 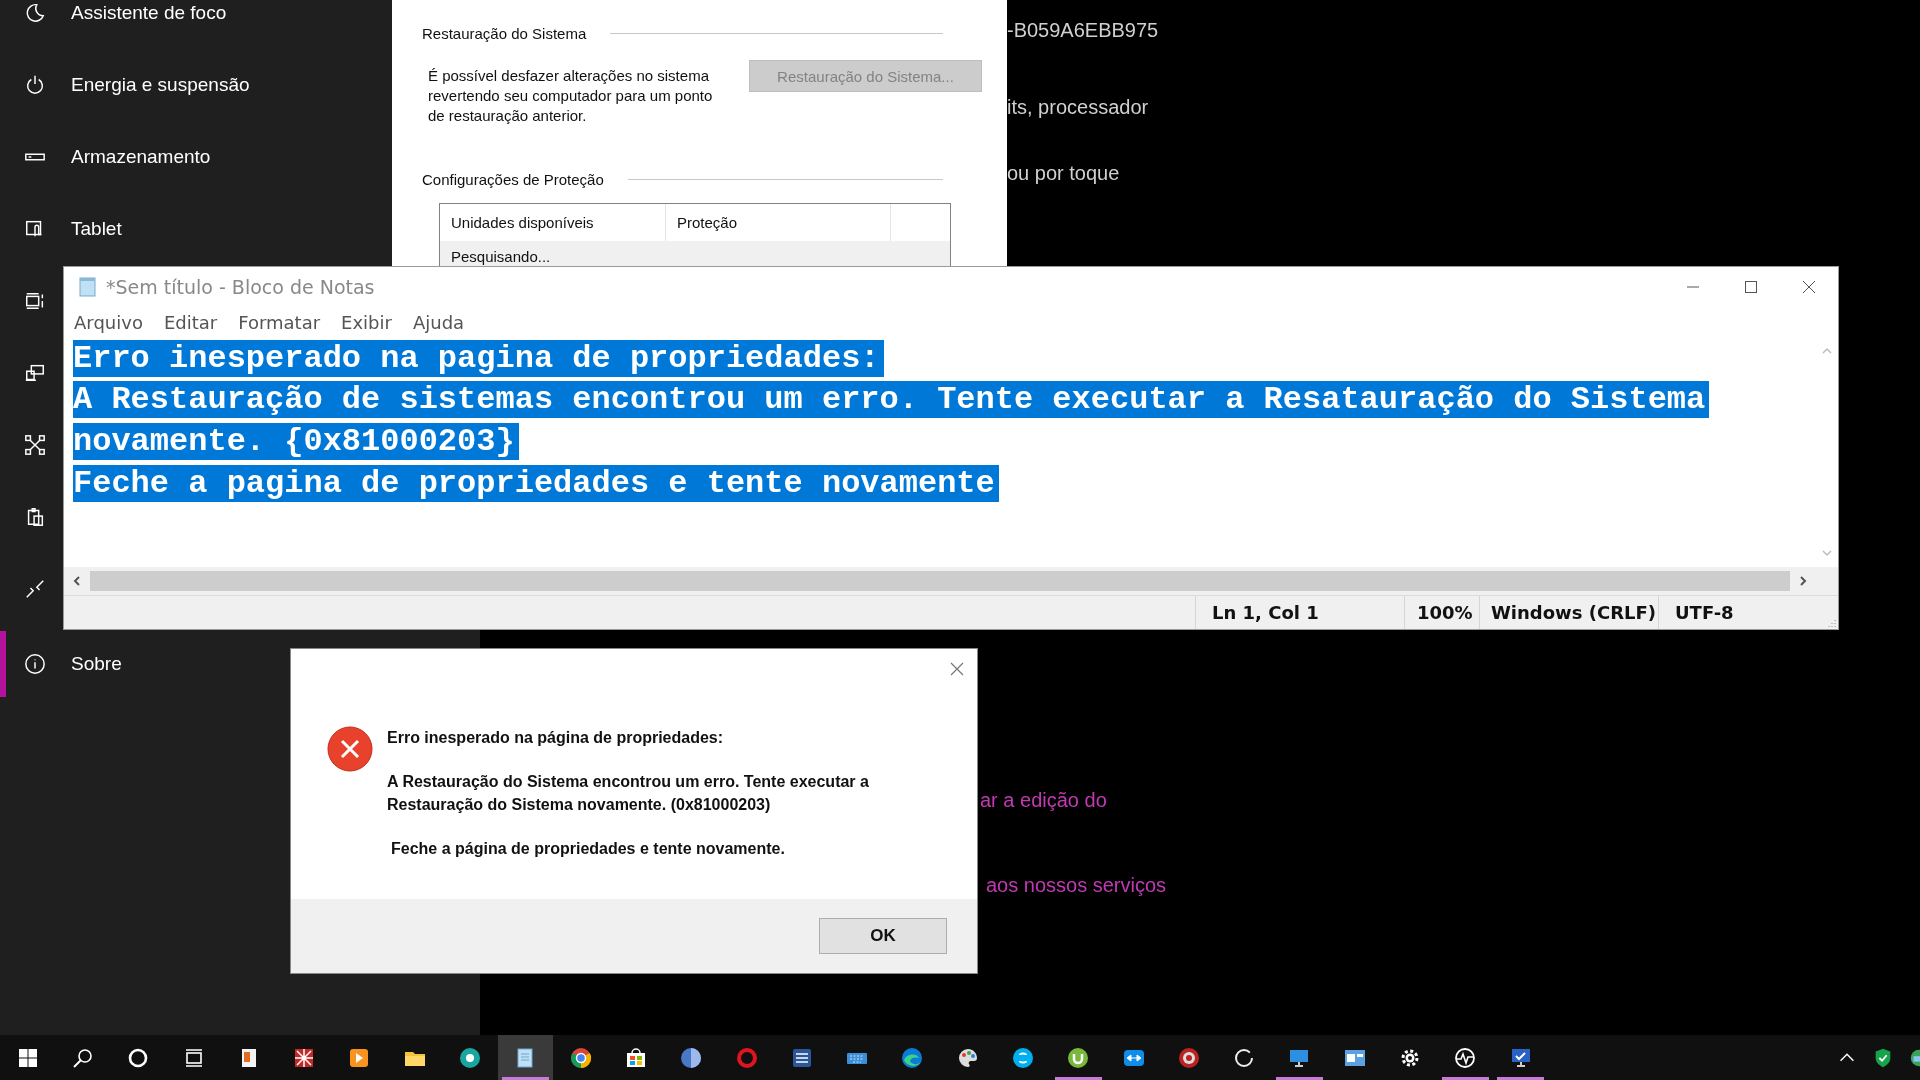 What do you see at coordinates (279, 322) in the screenshot?
I see `menu-item: Formatar` at bounding box center [279, 322].